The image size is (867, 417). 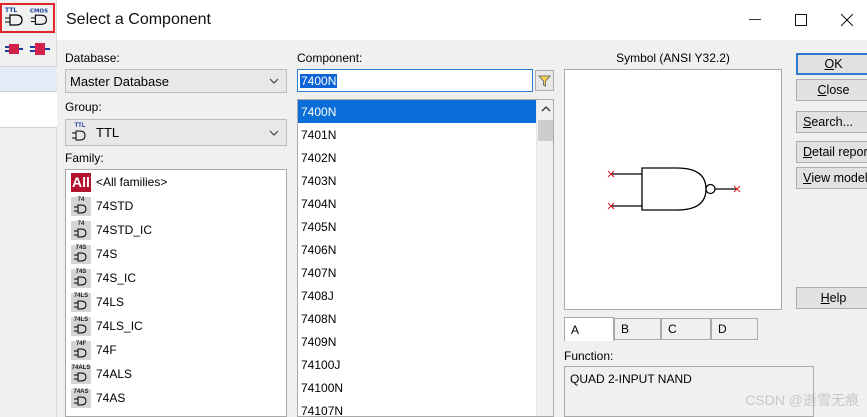 What do you see at coordinates (417, 387) in the screenshot?
I see `component-item: 74100N` at bounding box center [417, 387].